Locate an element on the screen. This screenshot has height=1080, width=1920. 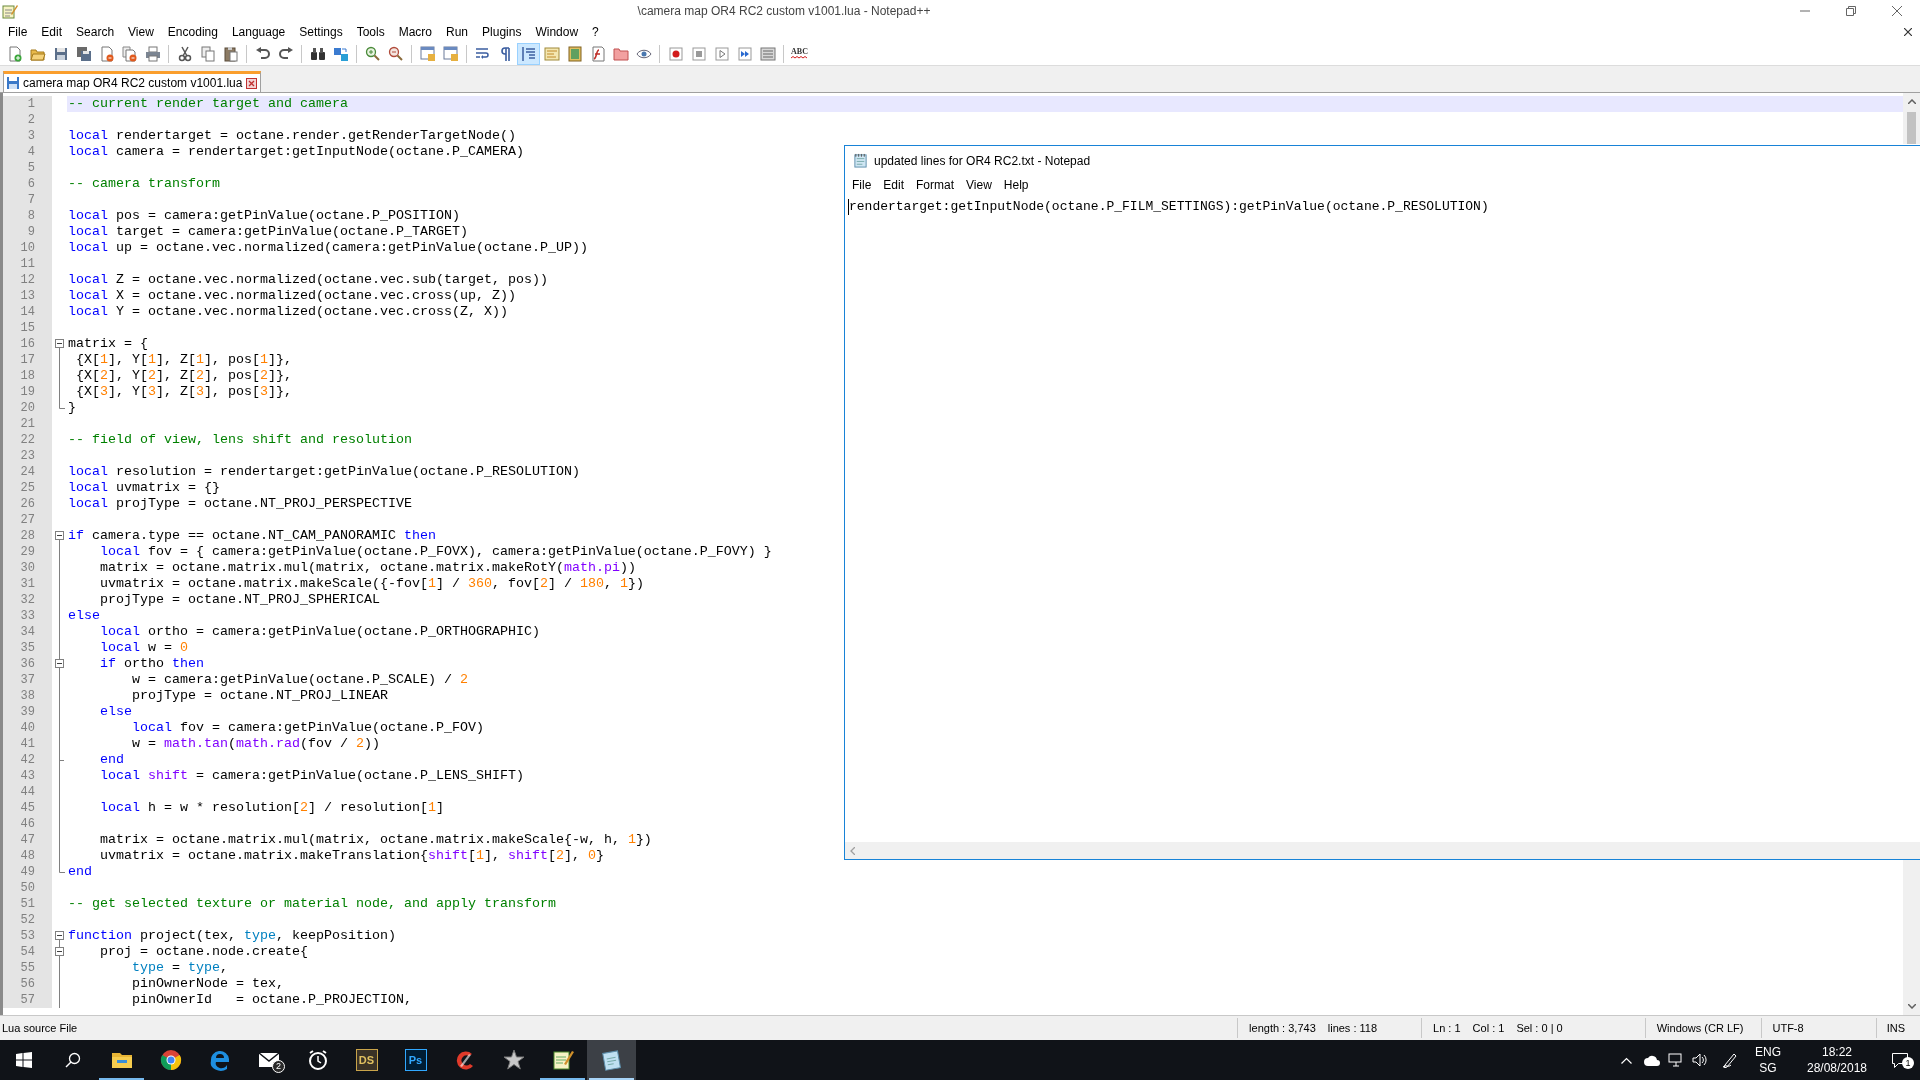
code-line: else is located at coordinates (84, 615).